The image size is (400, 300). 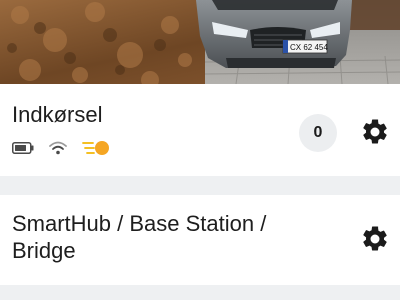 What do you see at coordinates (318, 133) in the screenshot?
I see `event-count-badge: 0` at bounding box center [318, 133].